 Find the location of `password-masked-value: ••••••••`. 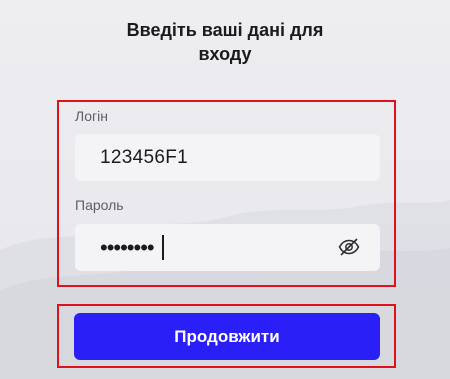

password-masked-value: •••••••• is located at coordinates (127, 247).